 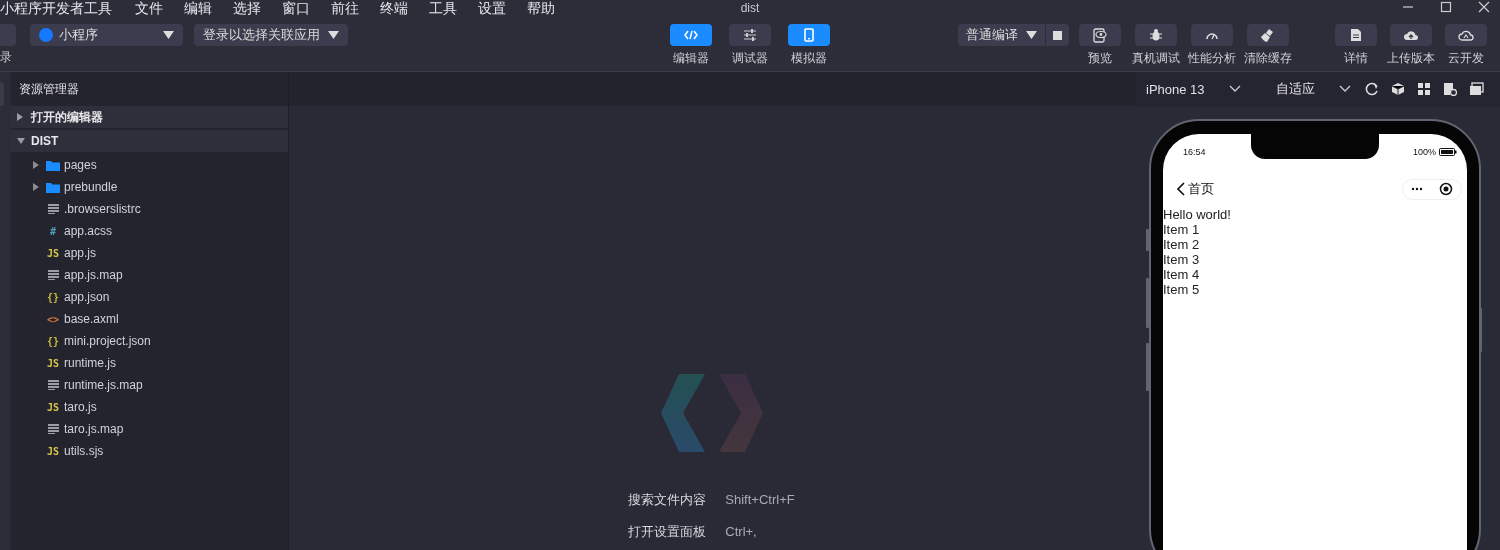 What do you see at coordinates (157, 451) in the screenshot?
I see `file-item: JS utils.sjs` at bounding box center [157, 451].